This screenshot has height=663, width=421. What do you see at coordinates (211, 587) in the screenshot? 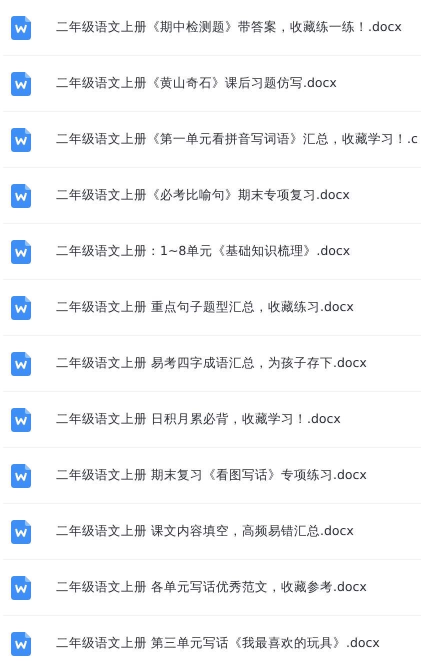
I see `file-name: 二年级语文上册 各单元写话优秀范文，收藏参考.docx` at bounding box center [211, 587].